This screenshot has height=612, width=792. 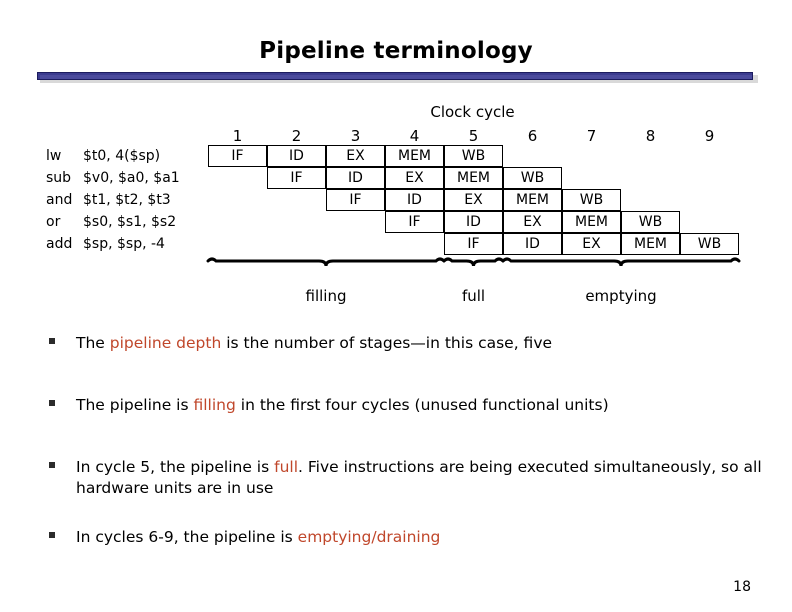 I want to click on title-divider-highlight, so click(x=396, y=77).